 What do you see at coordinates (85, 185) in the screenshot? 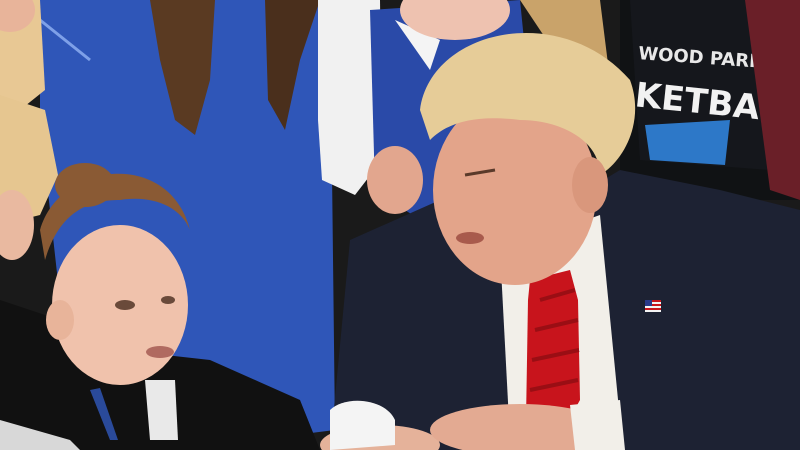
I see `girl-hair-bun` at bounding box center [85, 185].